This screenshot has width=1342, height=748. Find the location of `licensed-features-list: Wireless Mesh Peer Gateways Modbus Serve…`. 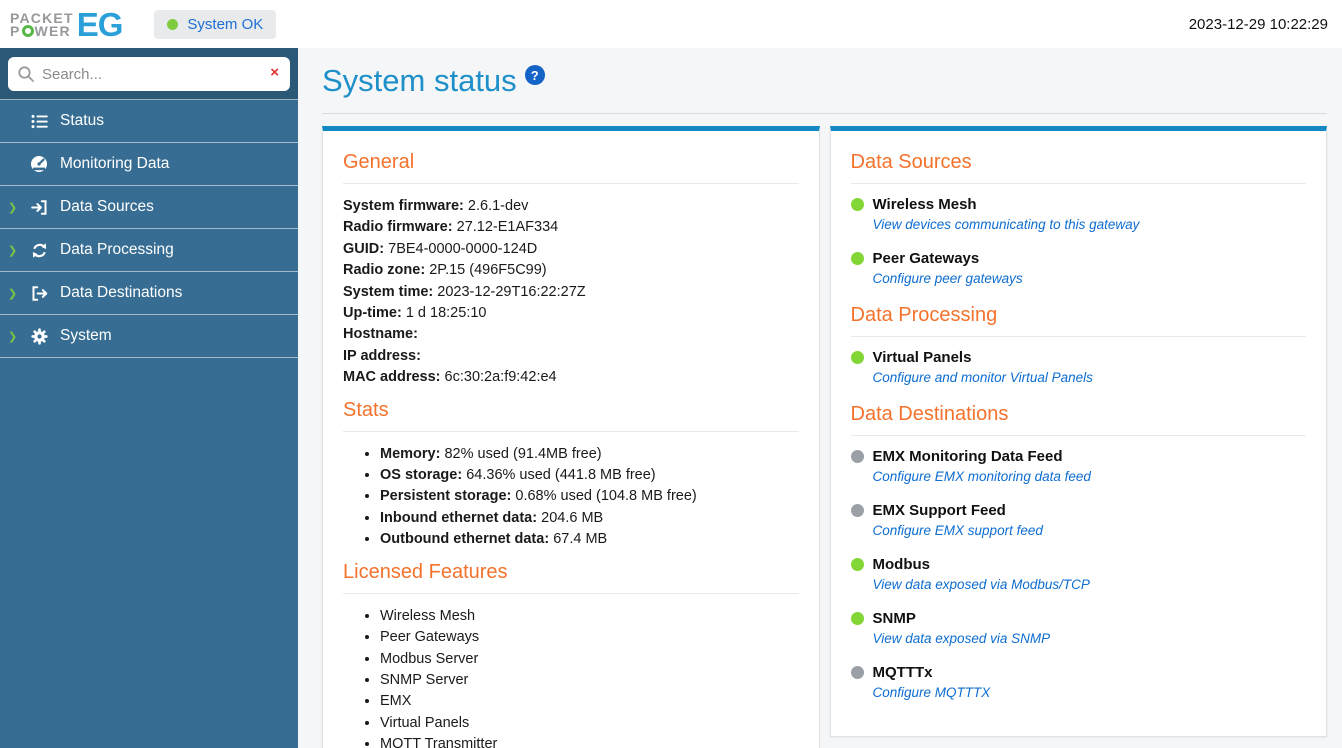

licensed-features-list: Wireless Mesh Peer Gateways Modbus Serve… is located at coordinates (571, 677).